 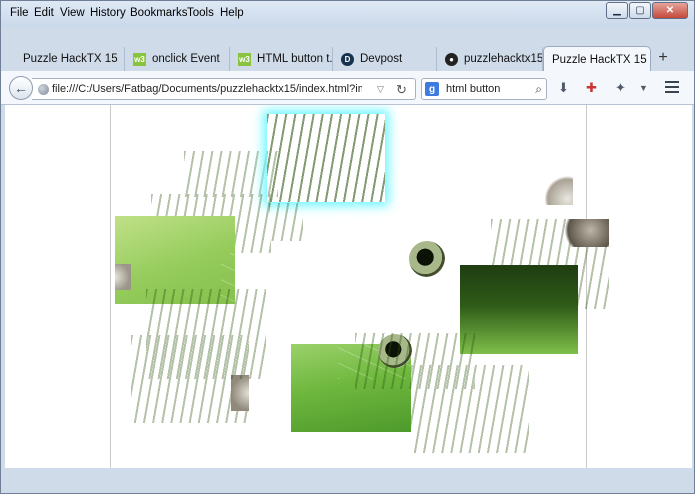 What do you see at coordinates (538, 89) in the screenshot?
I see `search-icon: ⌕` at bounding box center [538, 89].